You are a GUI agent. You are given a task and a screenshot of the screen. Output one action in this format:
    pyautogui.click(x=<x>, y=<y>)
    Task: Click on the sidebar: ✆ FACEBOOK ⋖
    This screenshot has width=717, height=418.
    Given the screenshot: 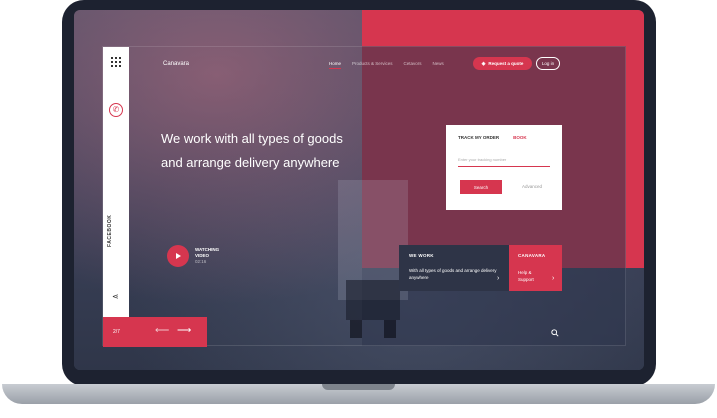 What is the action you would take?
    pyautogui.click(x=116, y=182)
    